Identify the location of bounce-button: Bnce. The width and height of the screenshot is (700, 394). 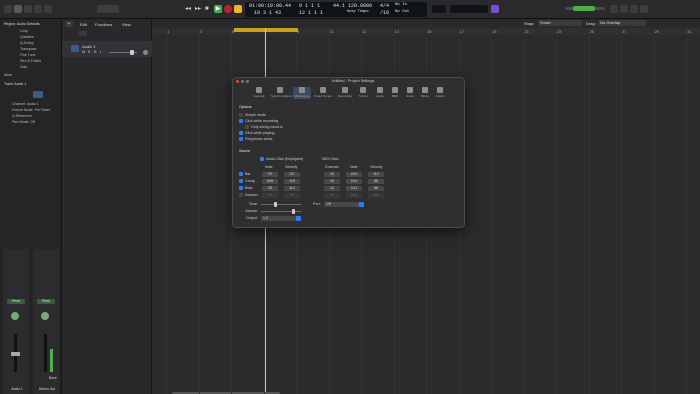
(53, 378).